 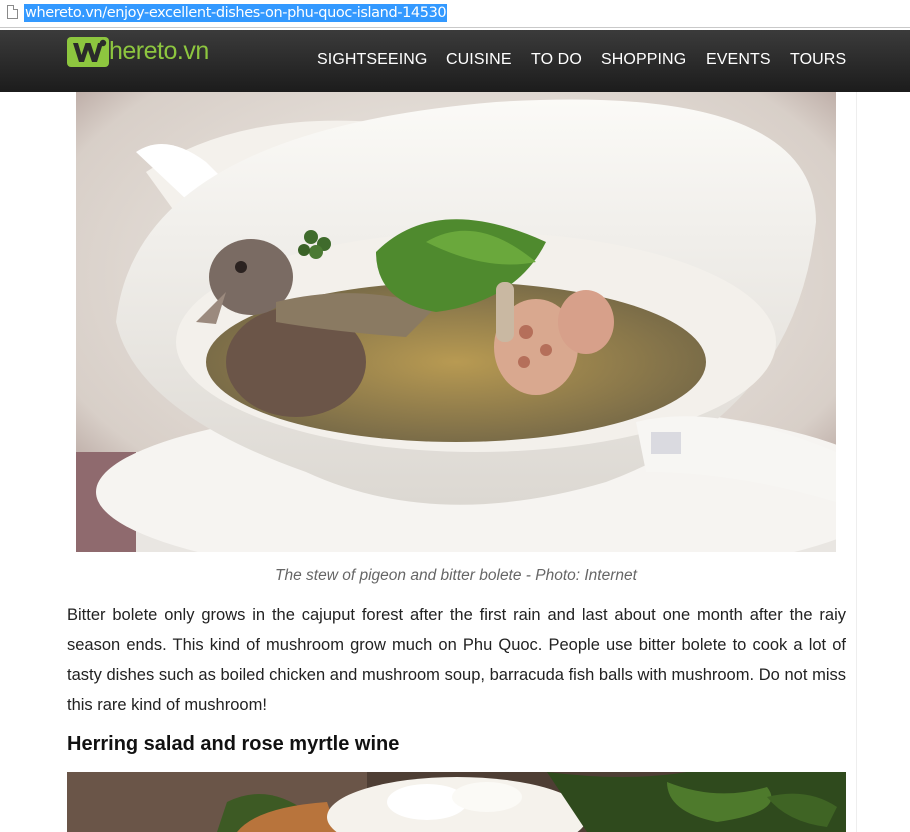 What do you see at coordinates (159, 51) in the screenshot?
I see `logo-text: hereto.vn` at bounding box center [159, 51].